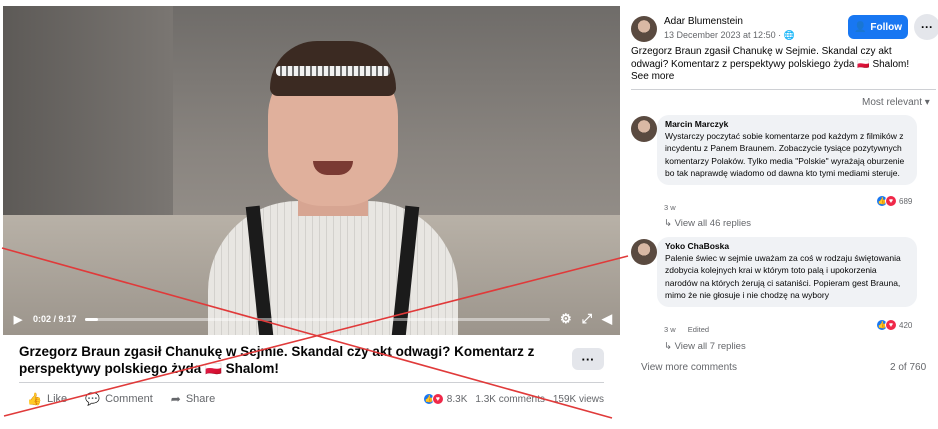  I want to click on like-button: 👍 Like, so click(47, 399).